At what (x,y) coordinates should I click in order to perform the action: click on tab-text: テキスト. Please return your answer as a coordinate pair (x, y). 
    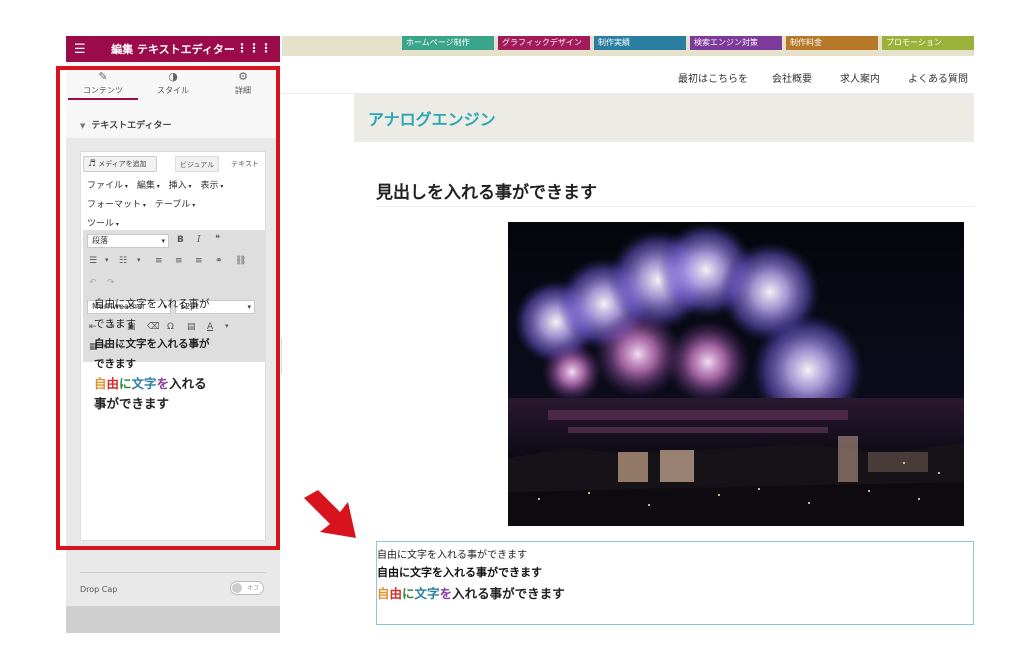
    Looking at the image, I should click on (245, 164).